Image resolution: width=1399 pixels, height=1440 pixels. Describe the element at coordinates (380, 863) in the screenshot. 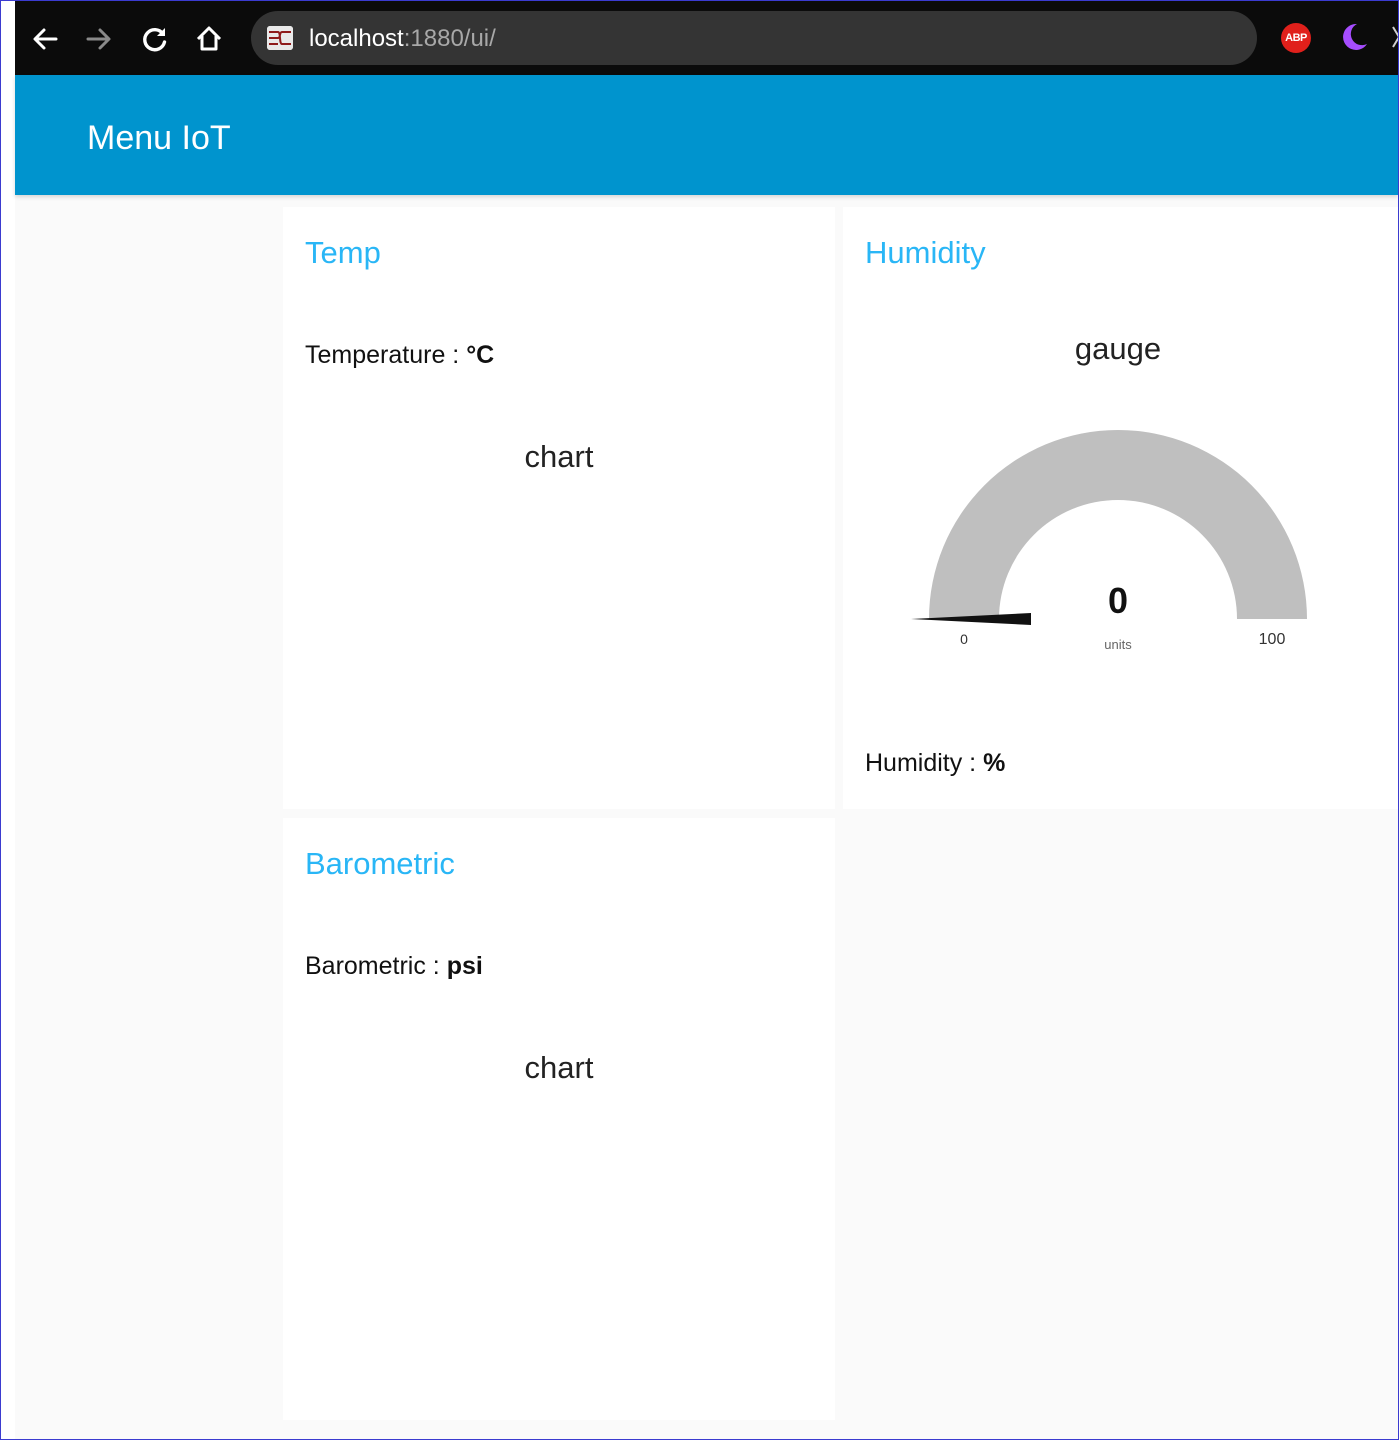

I see `barometric-card-title: Barometric` at that location.